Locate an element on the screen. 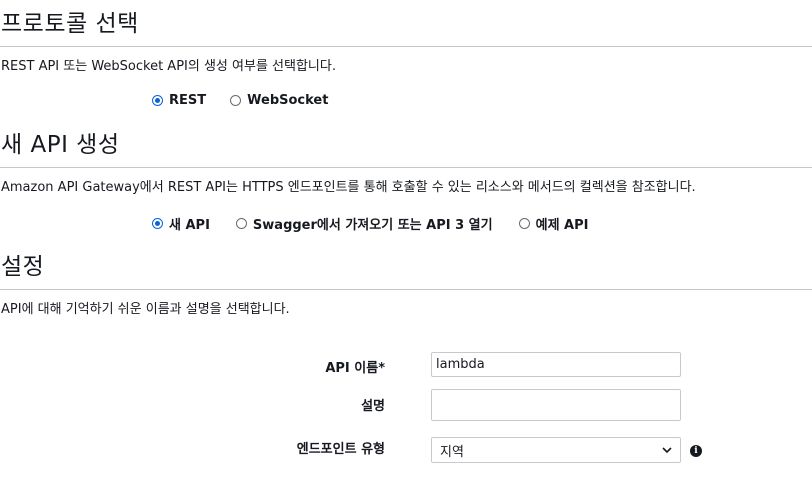 The image size is (812, 503). protocol-radio-group: REST WebSocket is located at coordinates (240, 100).